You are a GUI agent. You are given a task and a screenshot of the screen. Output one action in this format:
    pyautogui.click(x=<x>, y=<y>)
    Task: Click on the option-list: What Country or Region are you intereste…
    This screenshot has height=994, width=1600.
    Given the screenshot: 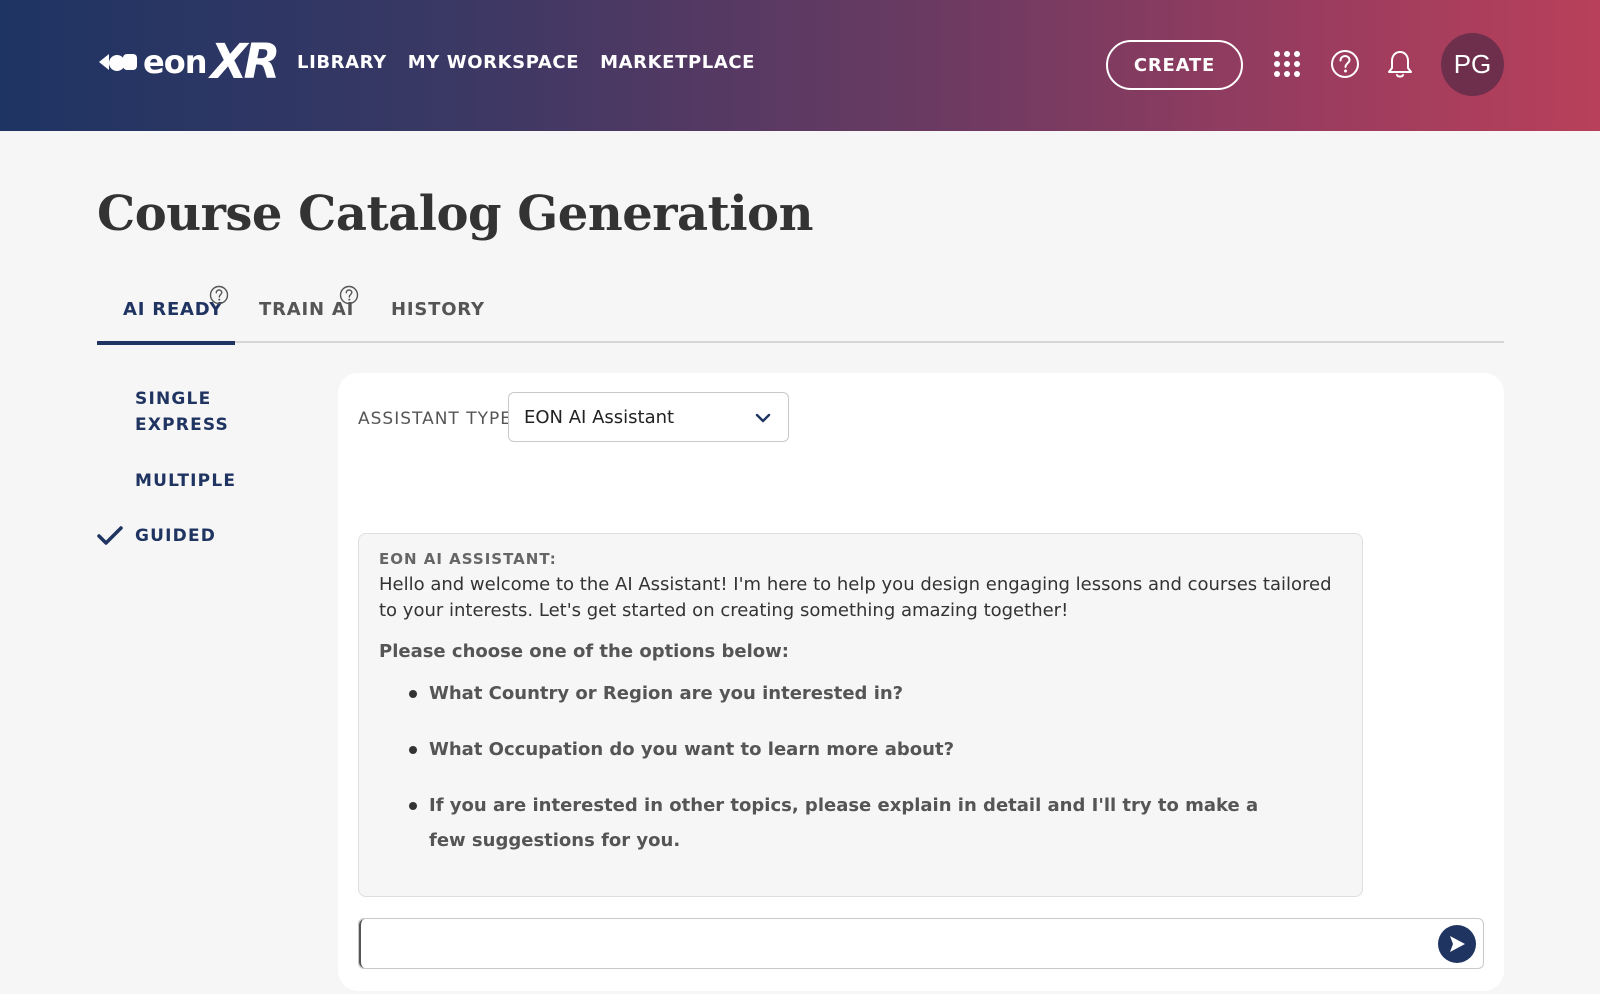 What is the action you would take?
    pyautogui.click(x=860, y=767)
    